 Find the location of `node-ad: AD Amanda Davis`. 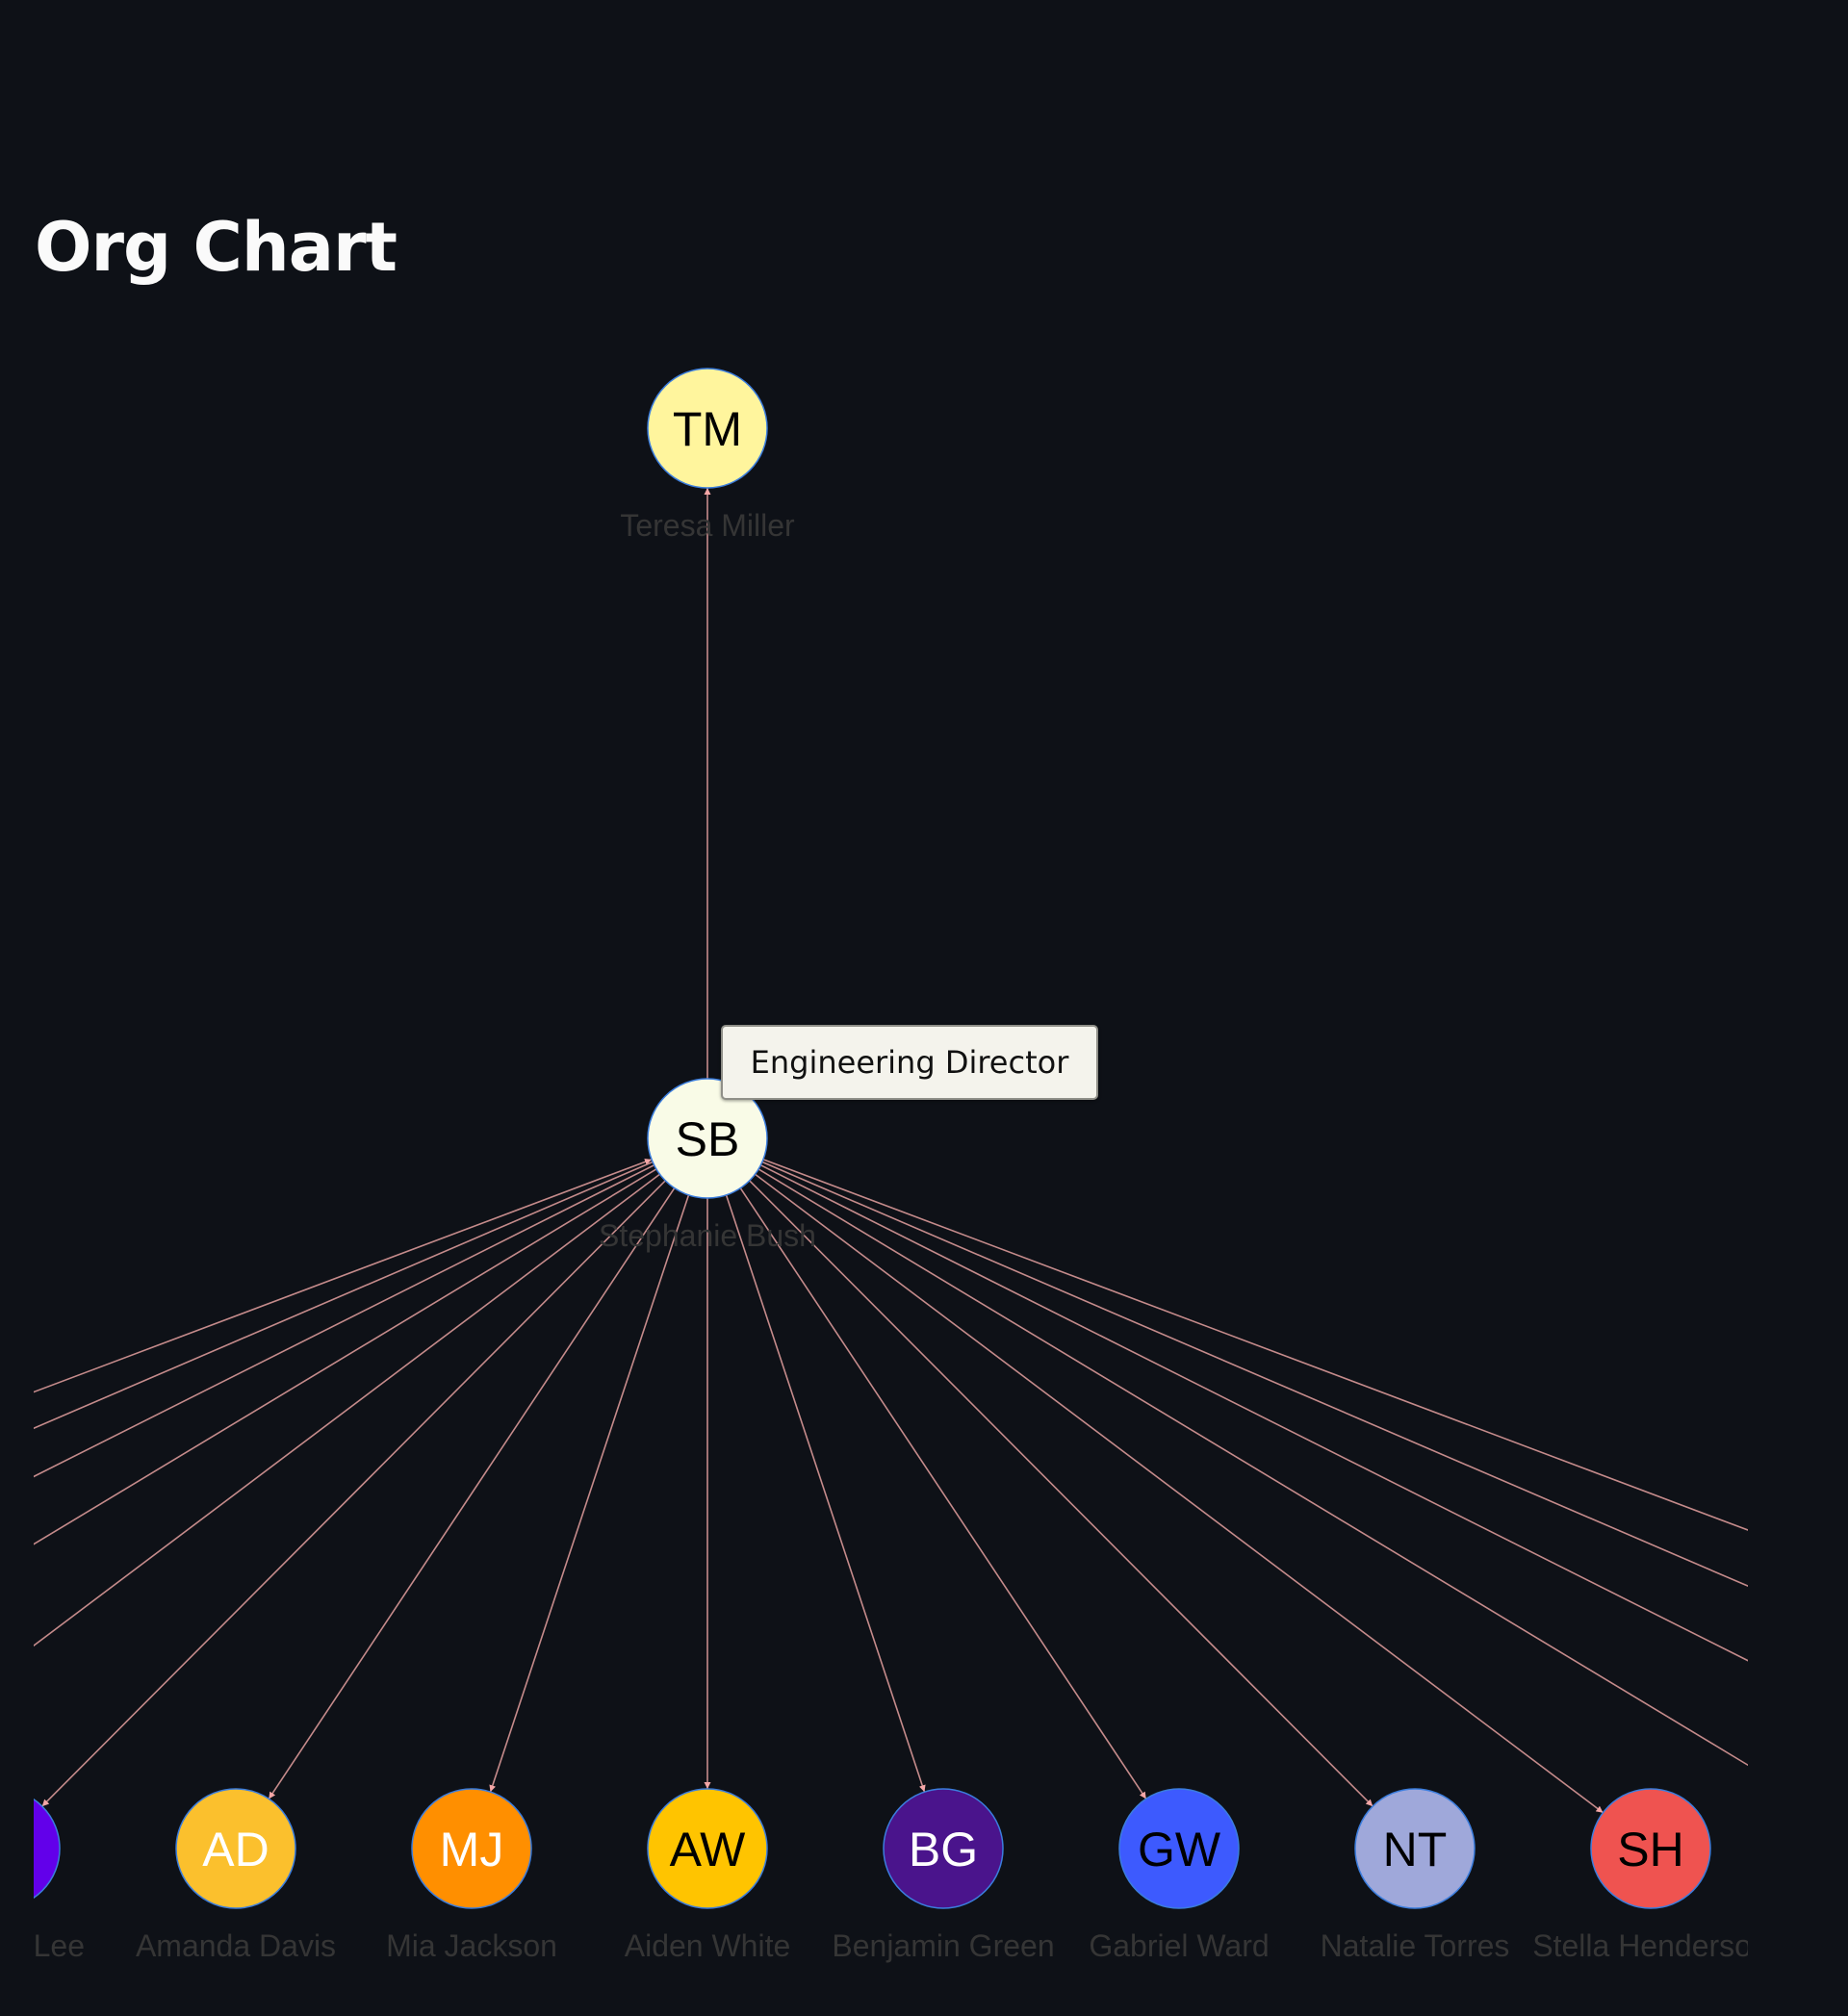

node-ad: AD Amanda Davis is located at coordinates (236, 1875).